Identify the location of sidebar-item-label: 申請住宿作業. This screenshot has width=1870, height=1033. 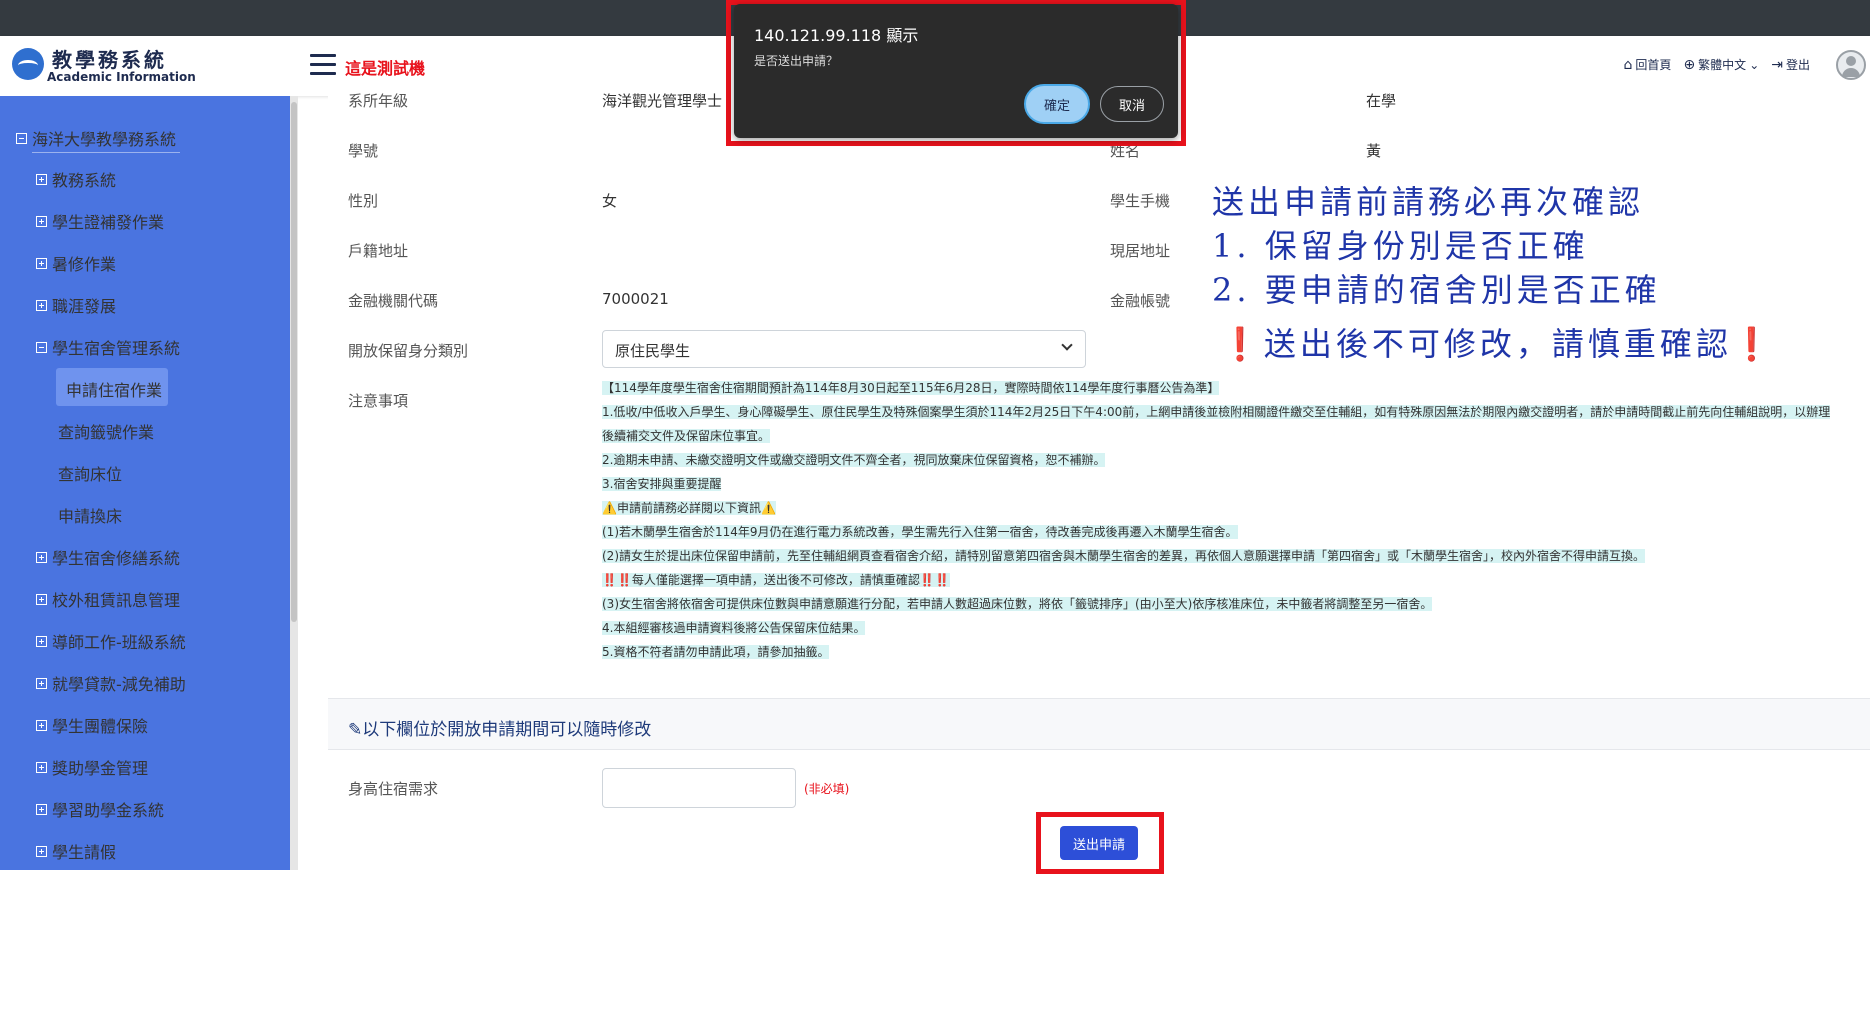
(114, 390).